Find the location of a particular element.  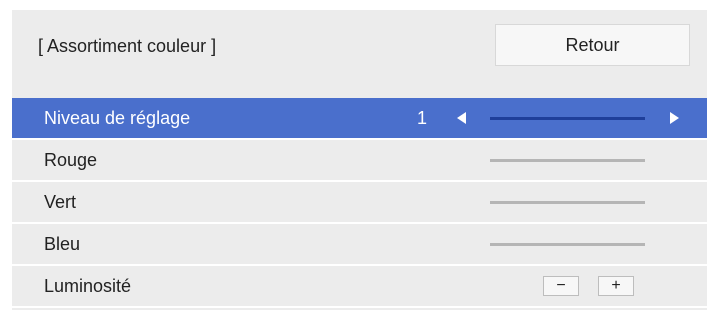

panel-title: [ Assortiment couleur ] is located at coordinates (127, 46).